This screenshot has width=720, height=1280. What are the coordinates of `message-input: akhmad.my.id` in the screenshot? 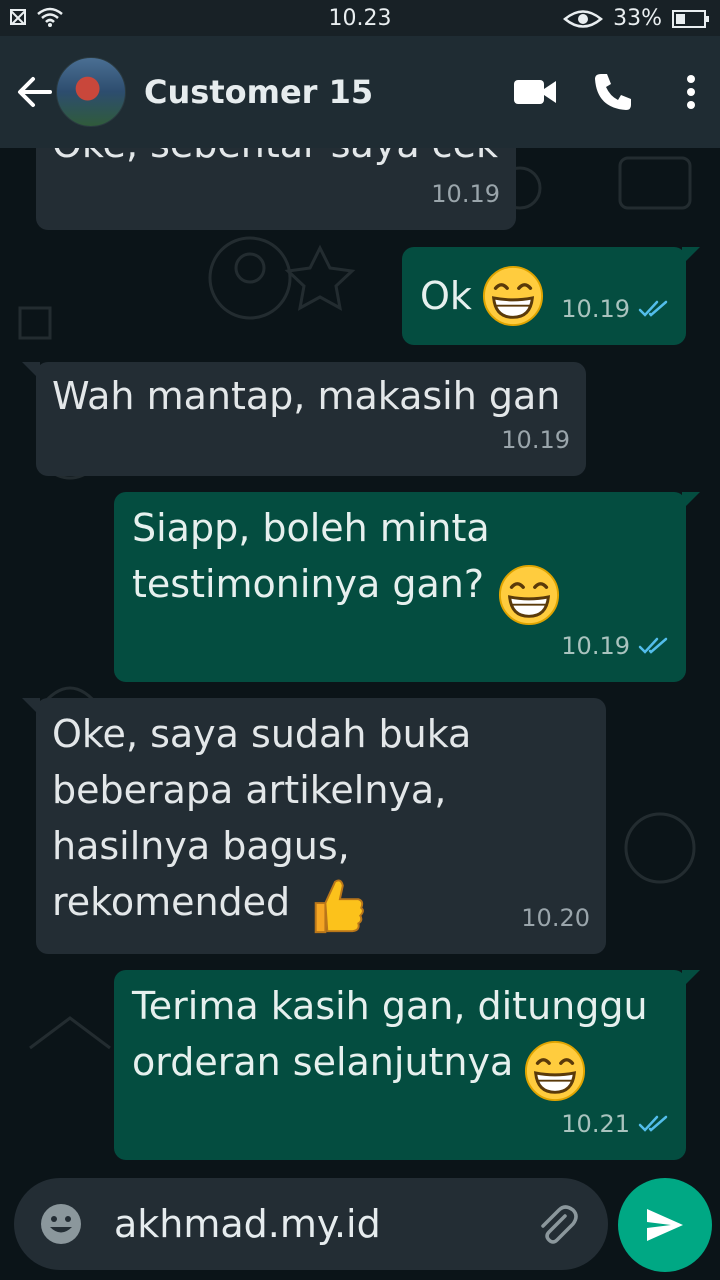 It's located at (321, 1224).